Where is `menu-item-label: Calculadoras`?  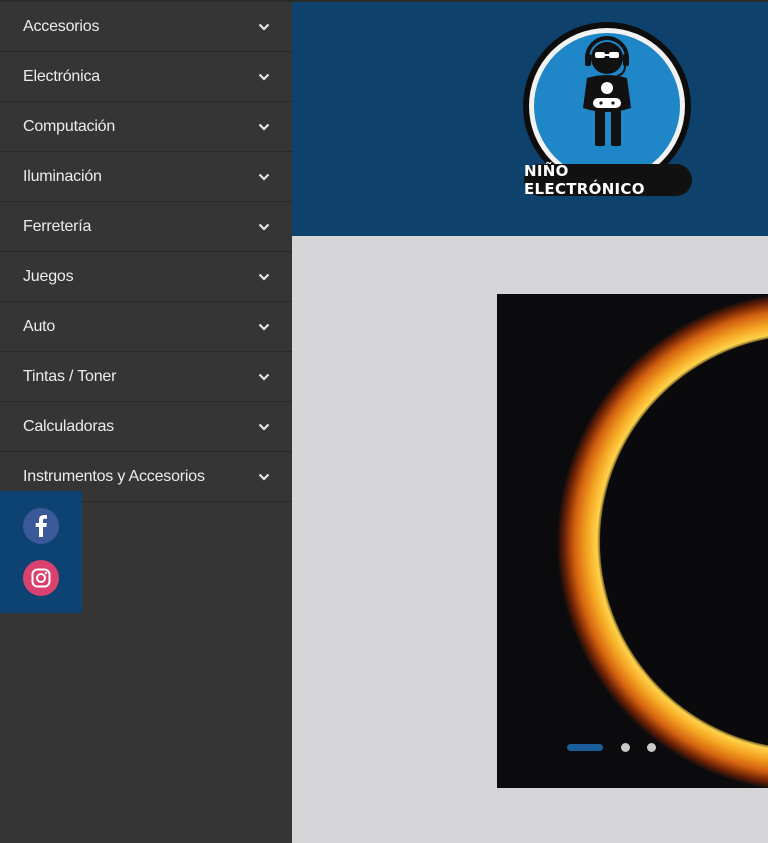
menu-item-label: Calculadoras is located at coordinates (68, 426).